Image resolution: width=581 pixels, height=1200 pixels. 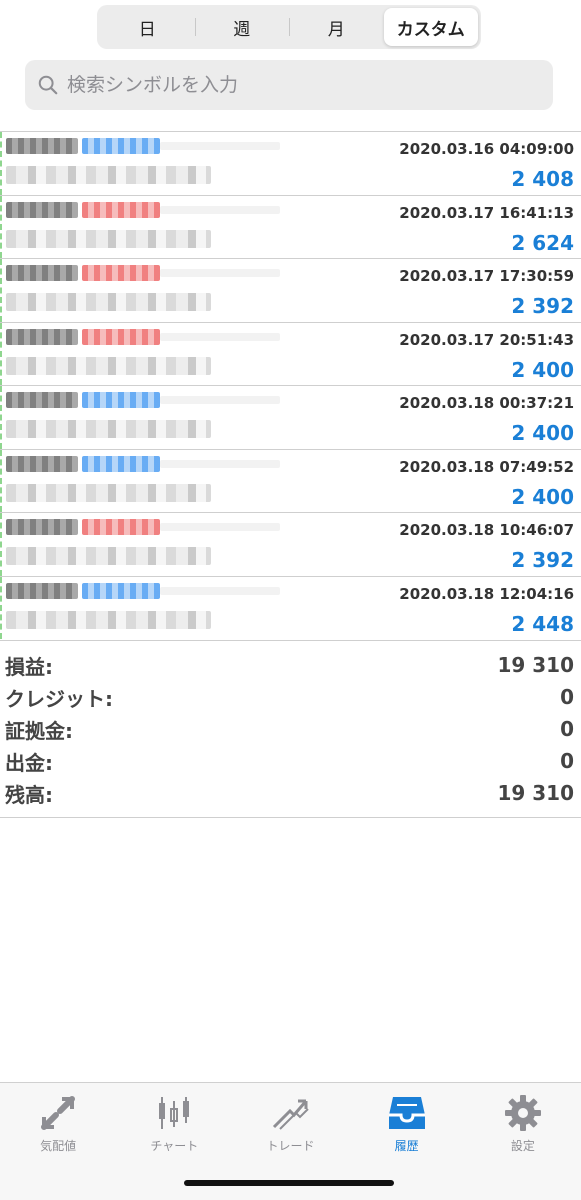 What do you see at coordinates (147, 27) in the screenshot?
I see `segment-day: 日` at bounding box center [147, 27].